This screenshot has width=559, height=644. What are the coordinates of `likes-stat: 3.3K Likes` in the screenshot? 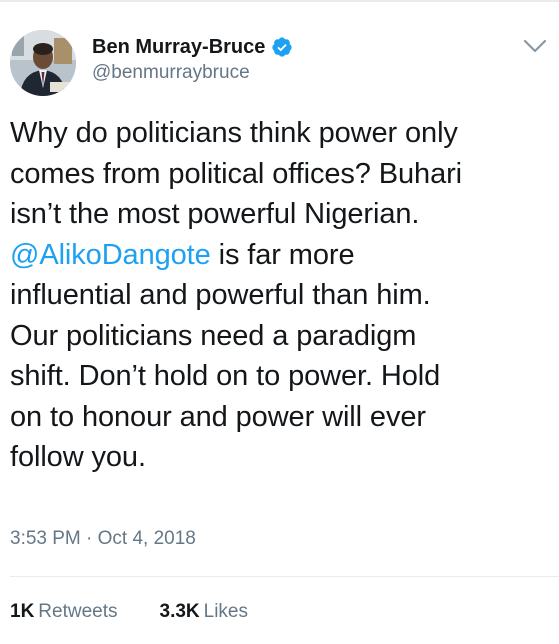 It's located at (204, 612).